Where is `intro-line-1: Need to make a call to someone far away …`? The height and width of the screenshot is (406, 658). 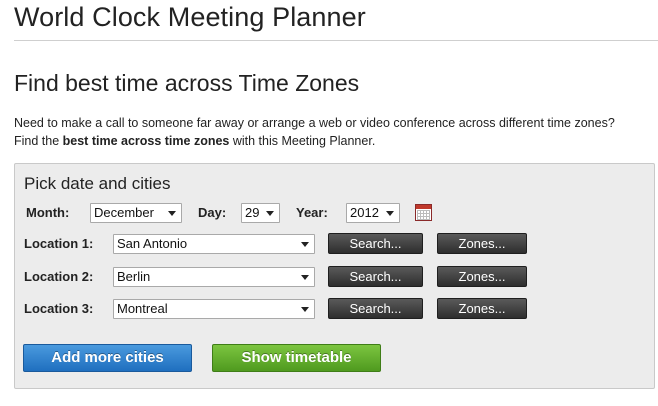 intro-line-1: Need to make a call to someone far away … is located at coordinates (314, 123).